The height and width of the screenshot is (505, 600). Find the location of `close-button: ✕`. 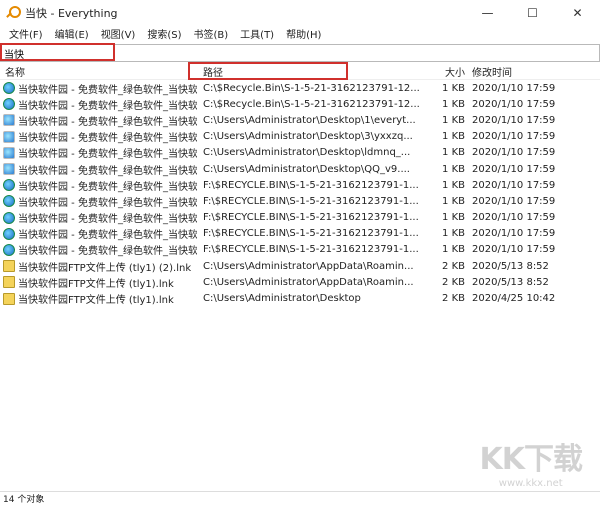

close-button: ✕ is located at coordinates (577, 12).